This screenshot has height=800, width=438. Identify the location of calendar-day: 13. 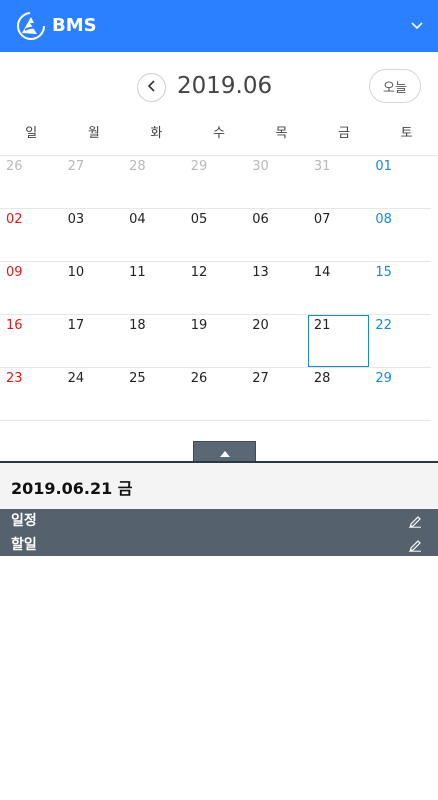
(277, 288).